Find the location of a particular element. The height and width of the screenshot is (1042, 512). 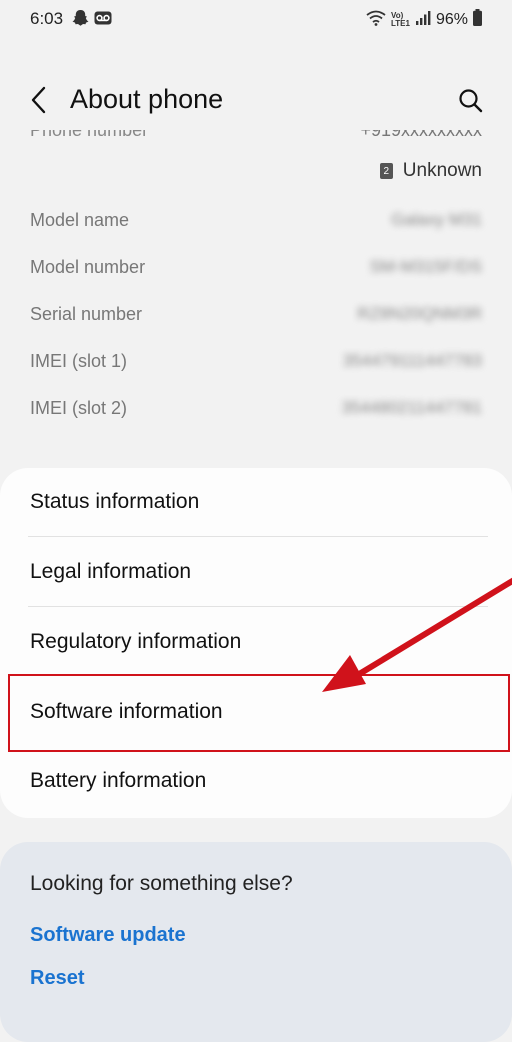

search-button is located at coordinates (471, 101).